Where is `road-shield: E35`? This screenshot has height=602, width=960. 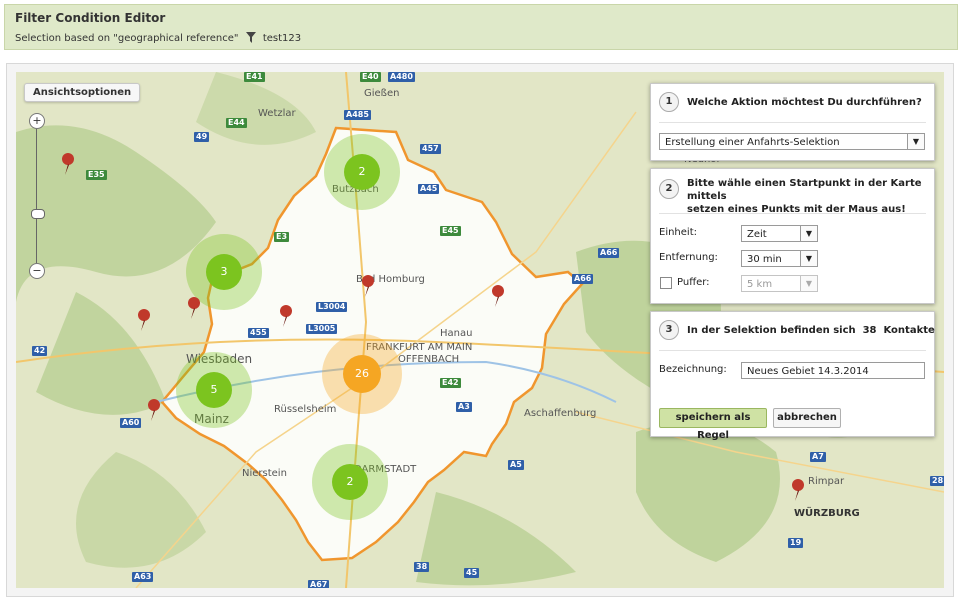
road-shield: E35 is located at coordinates (96, 175).